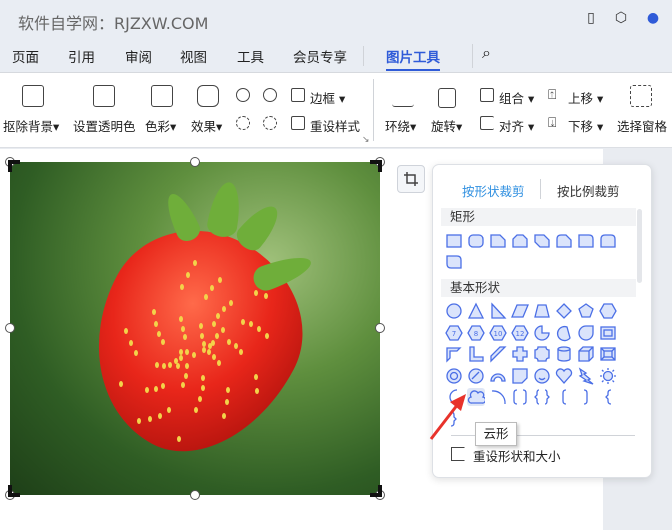  What do you see at coordinates (608, 311) in the screenshot?
I see `shape-hexagon-icon` at bounding box center [608, 311].